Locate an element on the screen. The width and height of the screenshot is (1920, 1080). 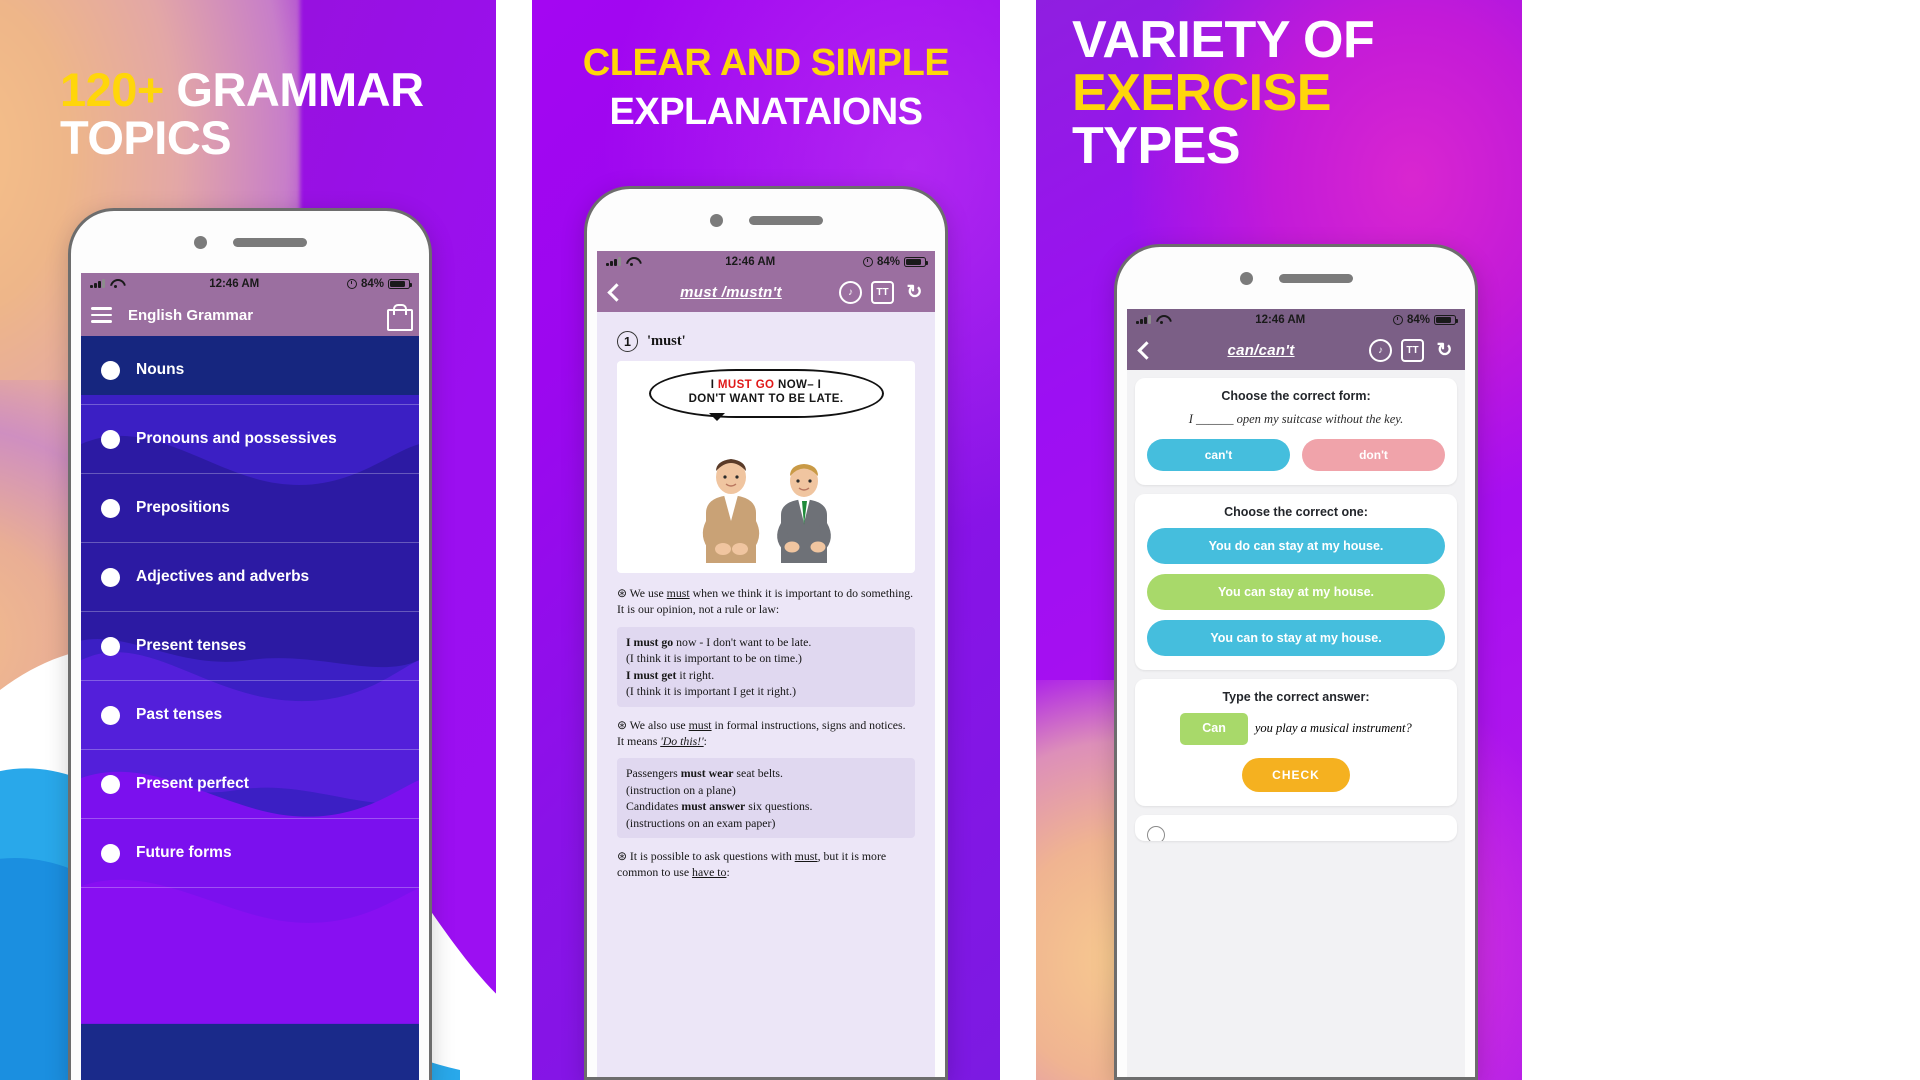
status-bar: 12:46 AM 84% is located at coordinates (250, 283).